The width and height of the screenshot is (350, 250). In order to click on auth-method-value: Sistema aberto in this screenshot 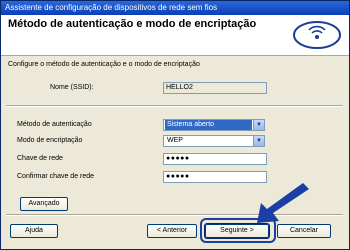, I will do `click(208, 125)`.